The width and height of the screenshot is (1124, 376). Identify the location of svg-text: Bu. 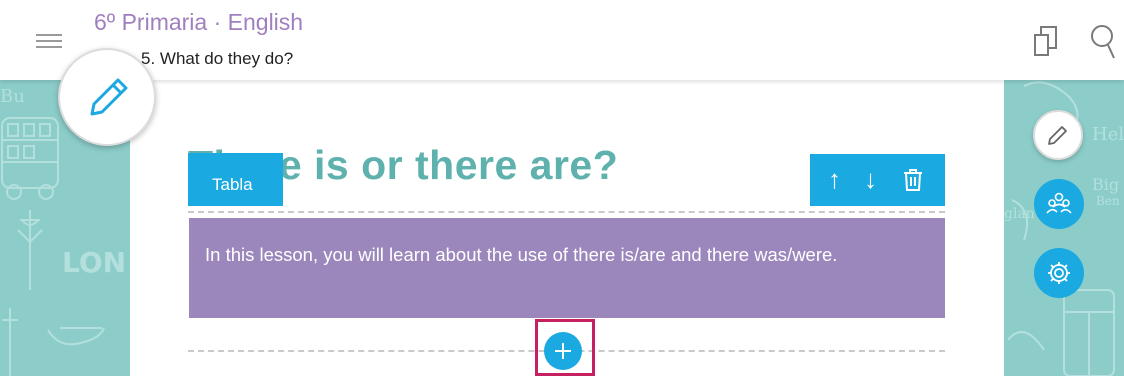
(12, 96).